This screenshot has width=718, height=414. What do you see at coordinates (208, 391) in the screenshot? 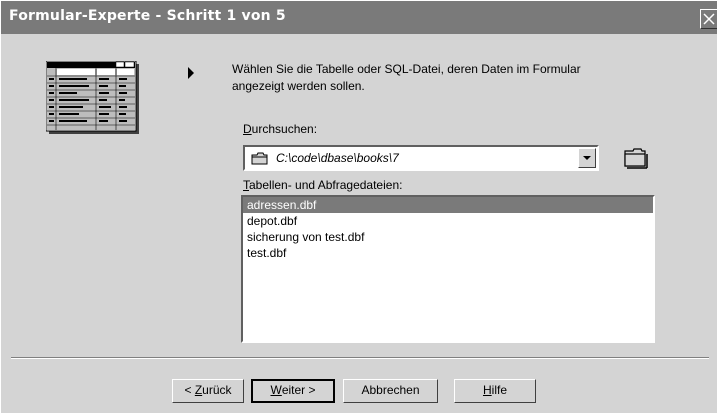
I see `back-button: < Zurück` at bounding box center [208, 391].